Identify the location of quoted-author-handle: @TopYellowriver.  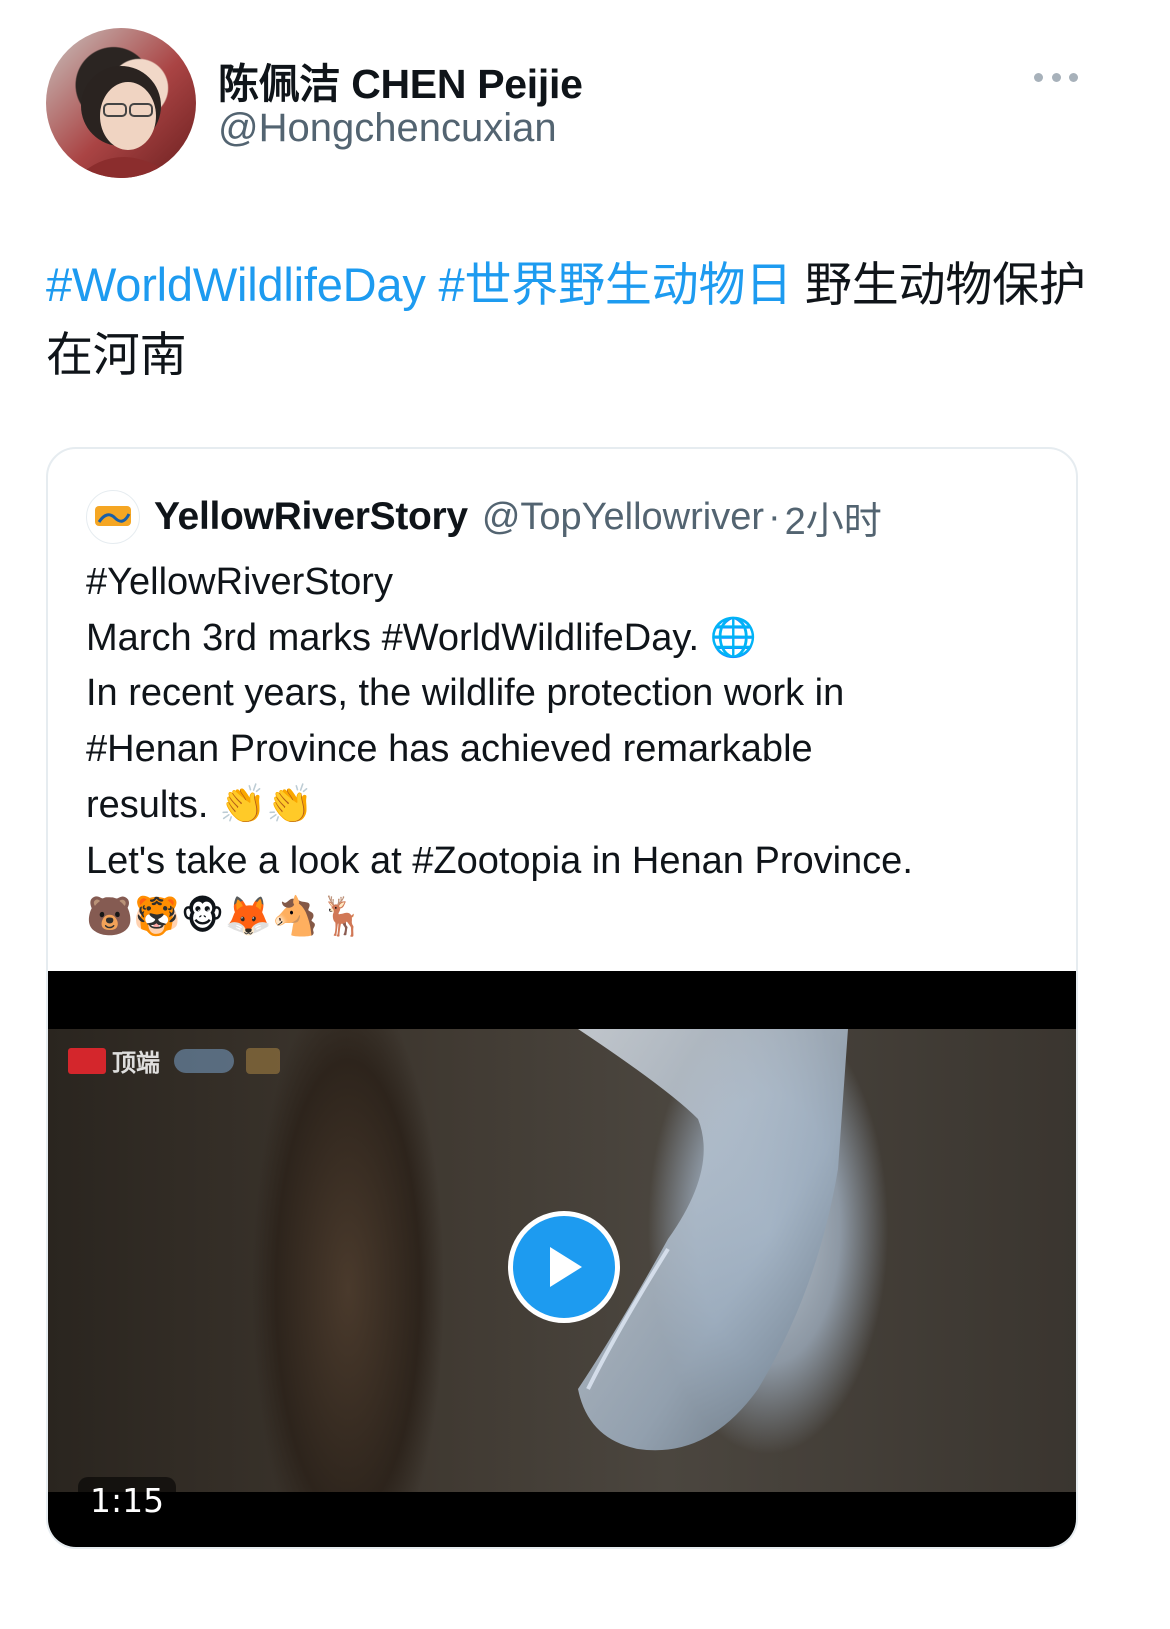
(623, 517).